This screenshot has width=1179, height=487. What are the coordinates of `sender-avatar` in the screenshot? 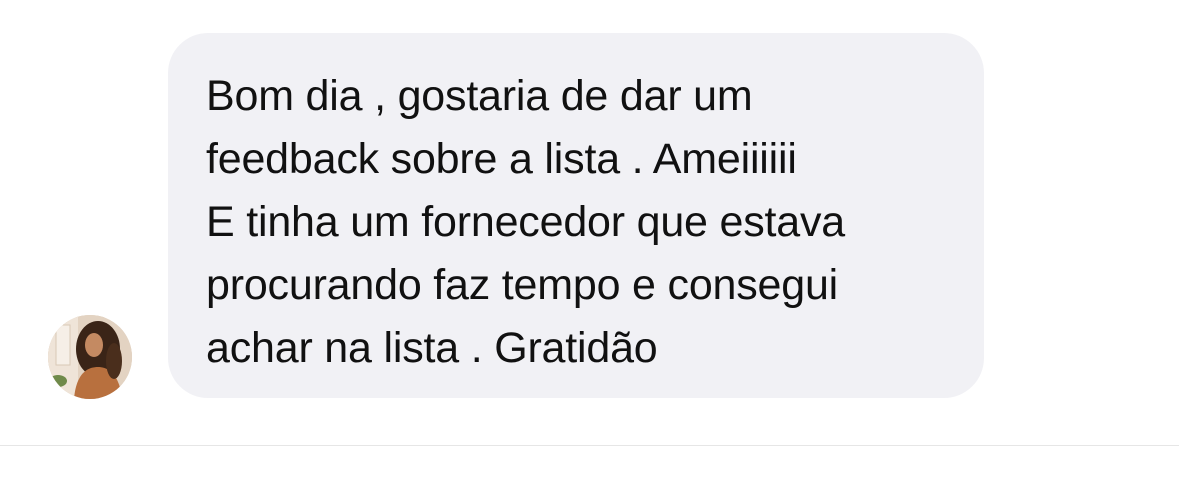 It's located at (90, 357).